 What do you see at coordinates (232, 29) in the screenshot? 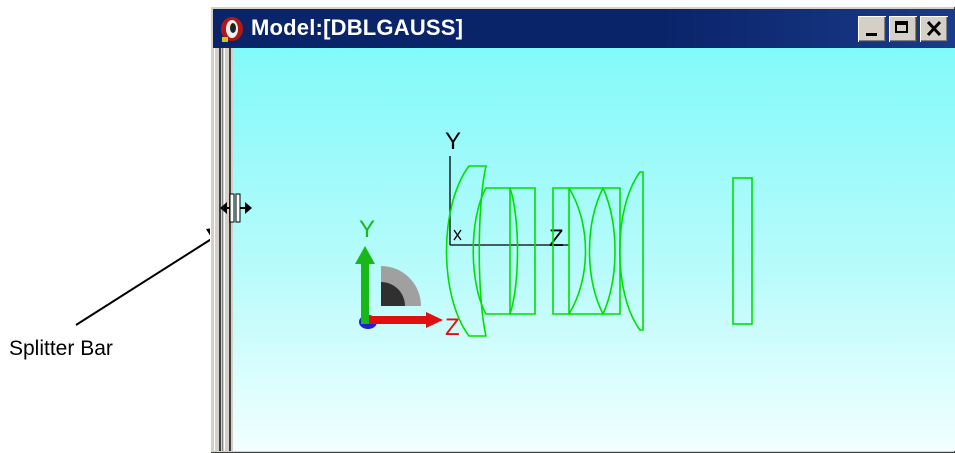
I see `lens-app-icon` at bounding box center [232, 29].